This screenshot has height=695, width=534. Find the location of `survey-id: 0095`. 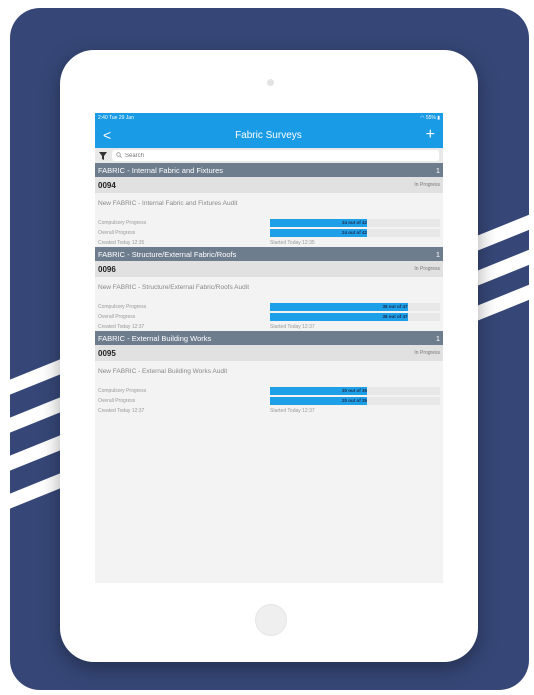

survey-id: 0095 is located at coordinates (107, 353).